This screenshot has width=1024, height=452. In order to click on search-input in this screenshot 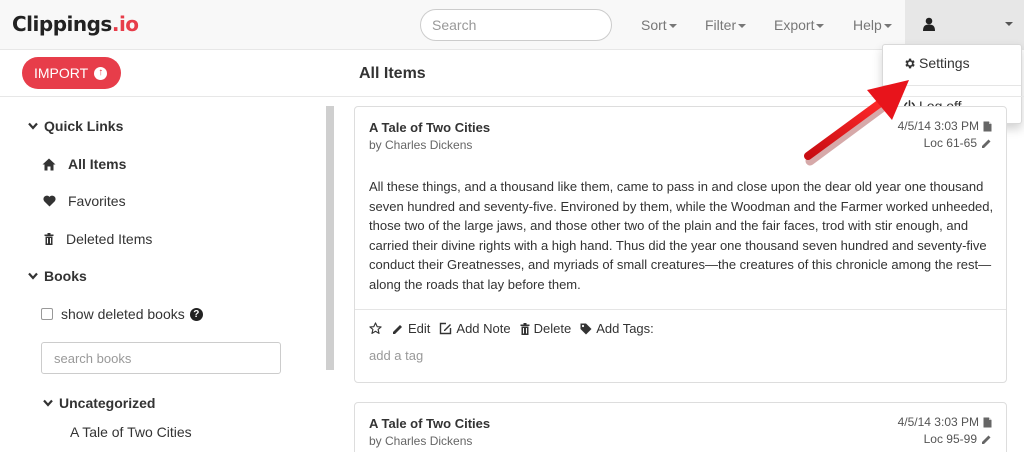, I will do `click(516, 25)`.